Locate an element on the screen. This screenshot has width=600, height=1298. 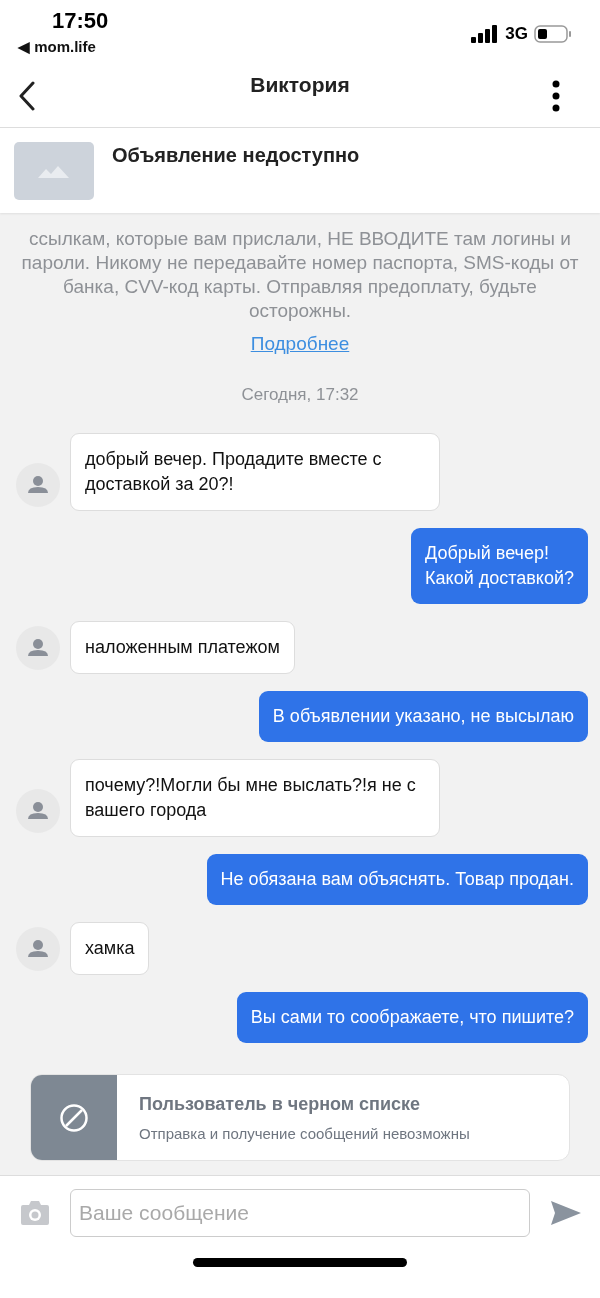
send-icon is located at coordinates (566, 1213).